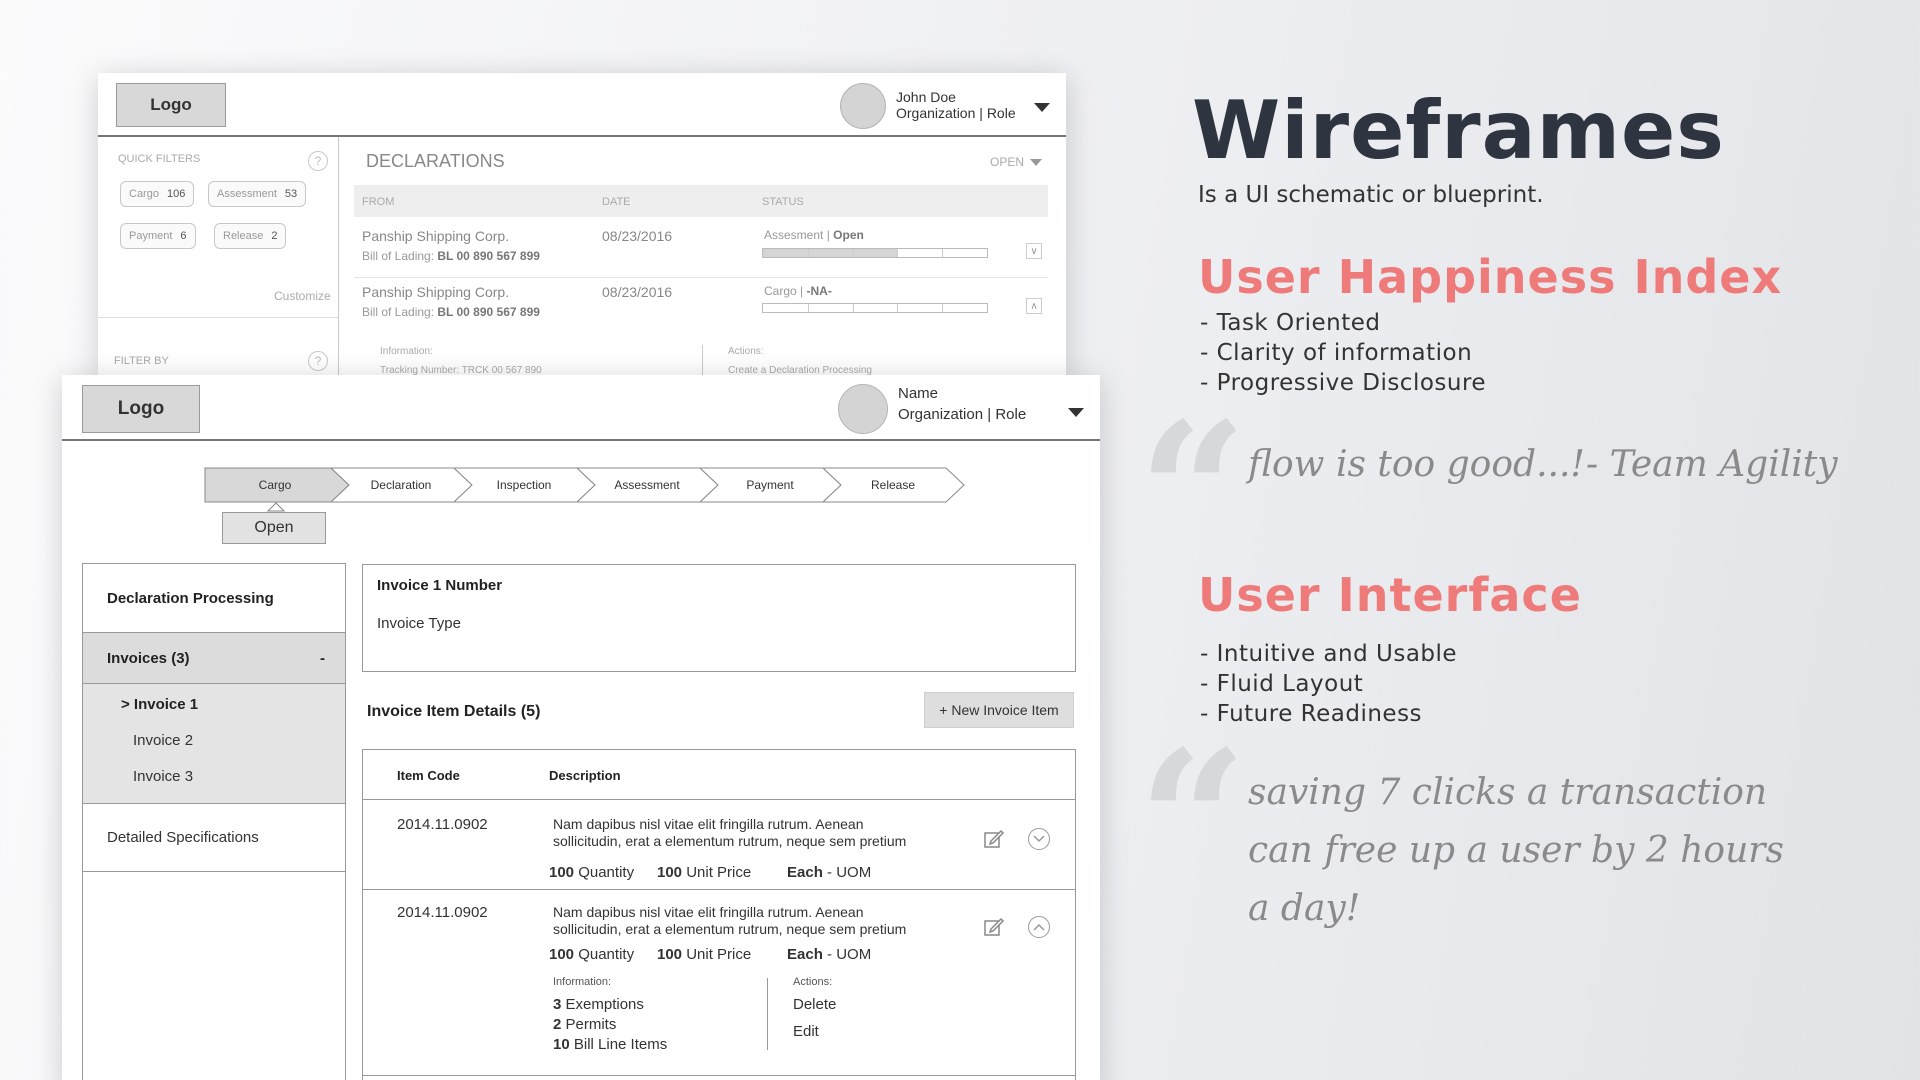 Image resolution: width=1920 pixels, height=1080 pixels. I want to click on page-subtitle: Is a UI schematic or blueprint., so click(1371, 195).